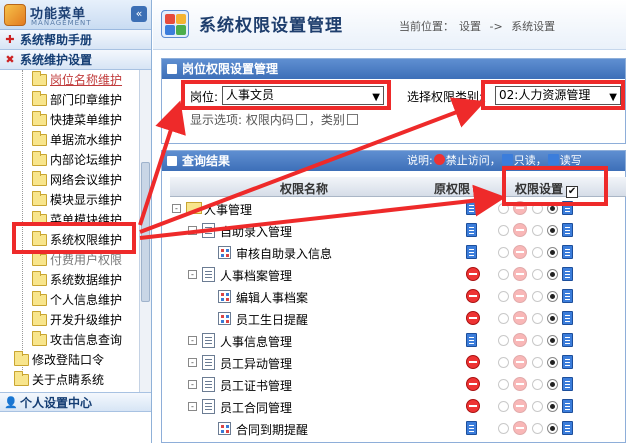  I want to click on sidebar-section-personal: 👤 个人设置中心, so click(75, 402).